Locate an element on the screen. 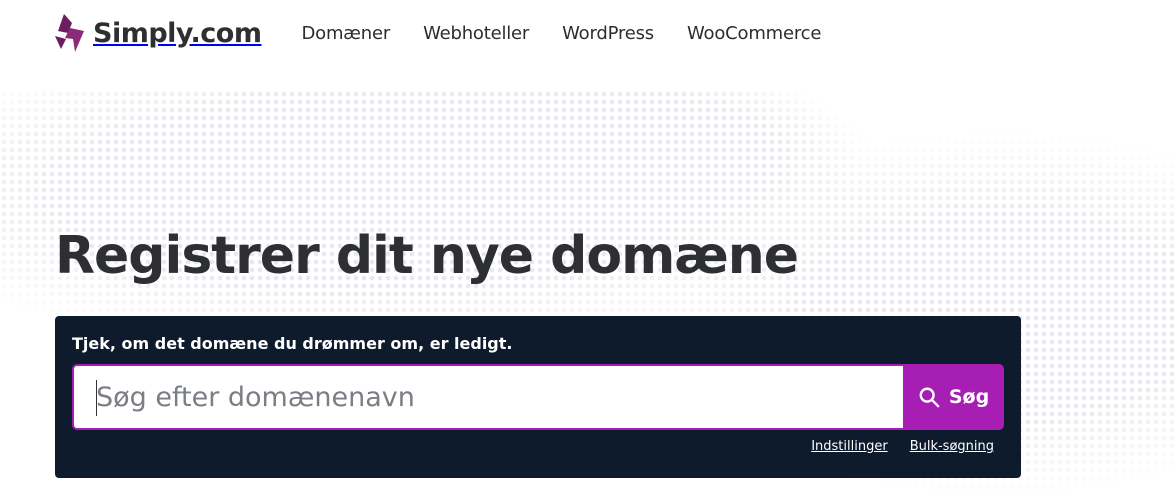  brand-logo: Simply.com is located at coordinates (158, 33).